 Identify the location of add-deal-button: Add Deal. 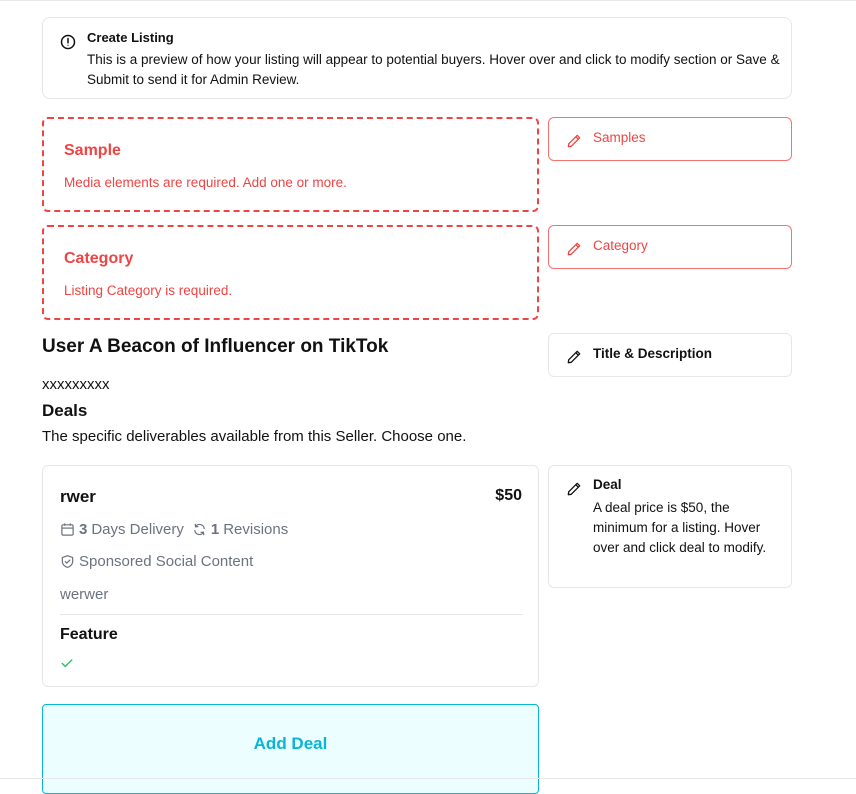
(290, 749).